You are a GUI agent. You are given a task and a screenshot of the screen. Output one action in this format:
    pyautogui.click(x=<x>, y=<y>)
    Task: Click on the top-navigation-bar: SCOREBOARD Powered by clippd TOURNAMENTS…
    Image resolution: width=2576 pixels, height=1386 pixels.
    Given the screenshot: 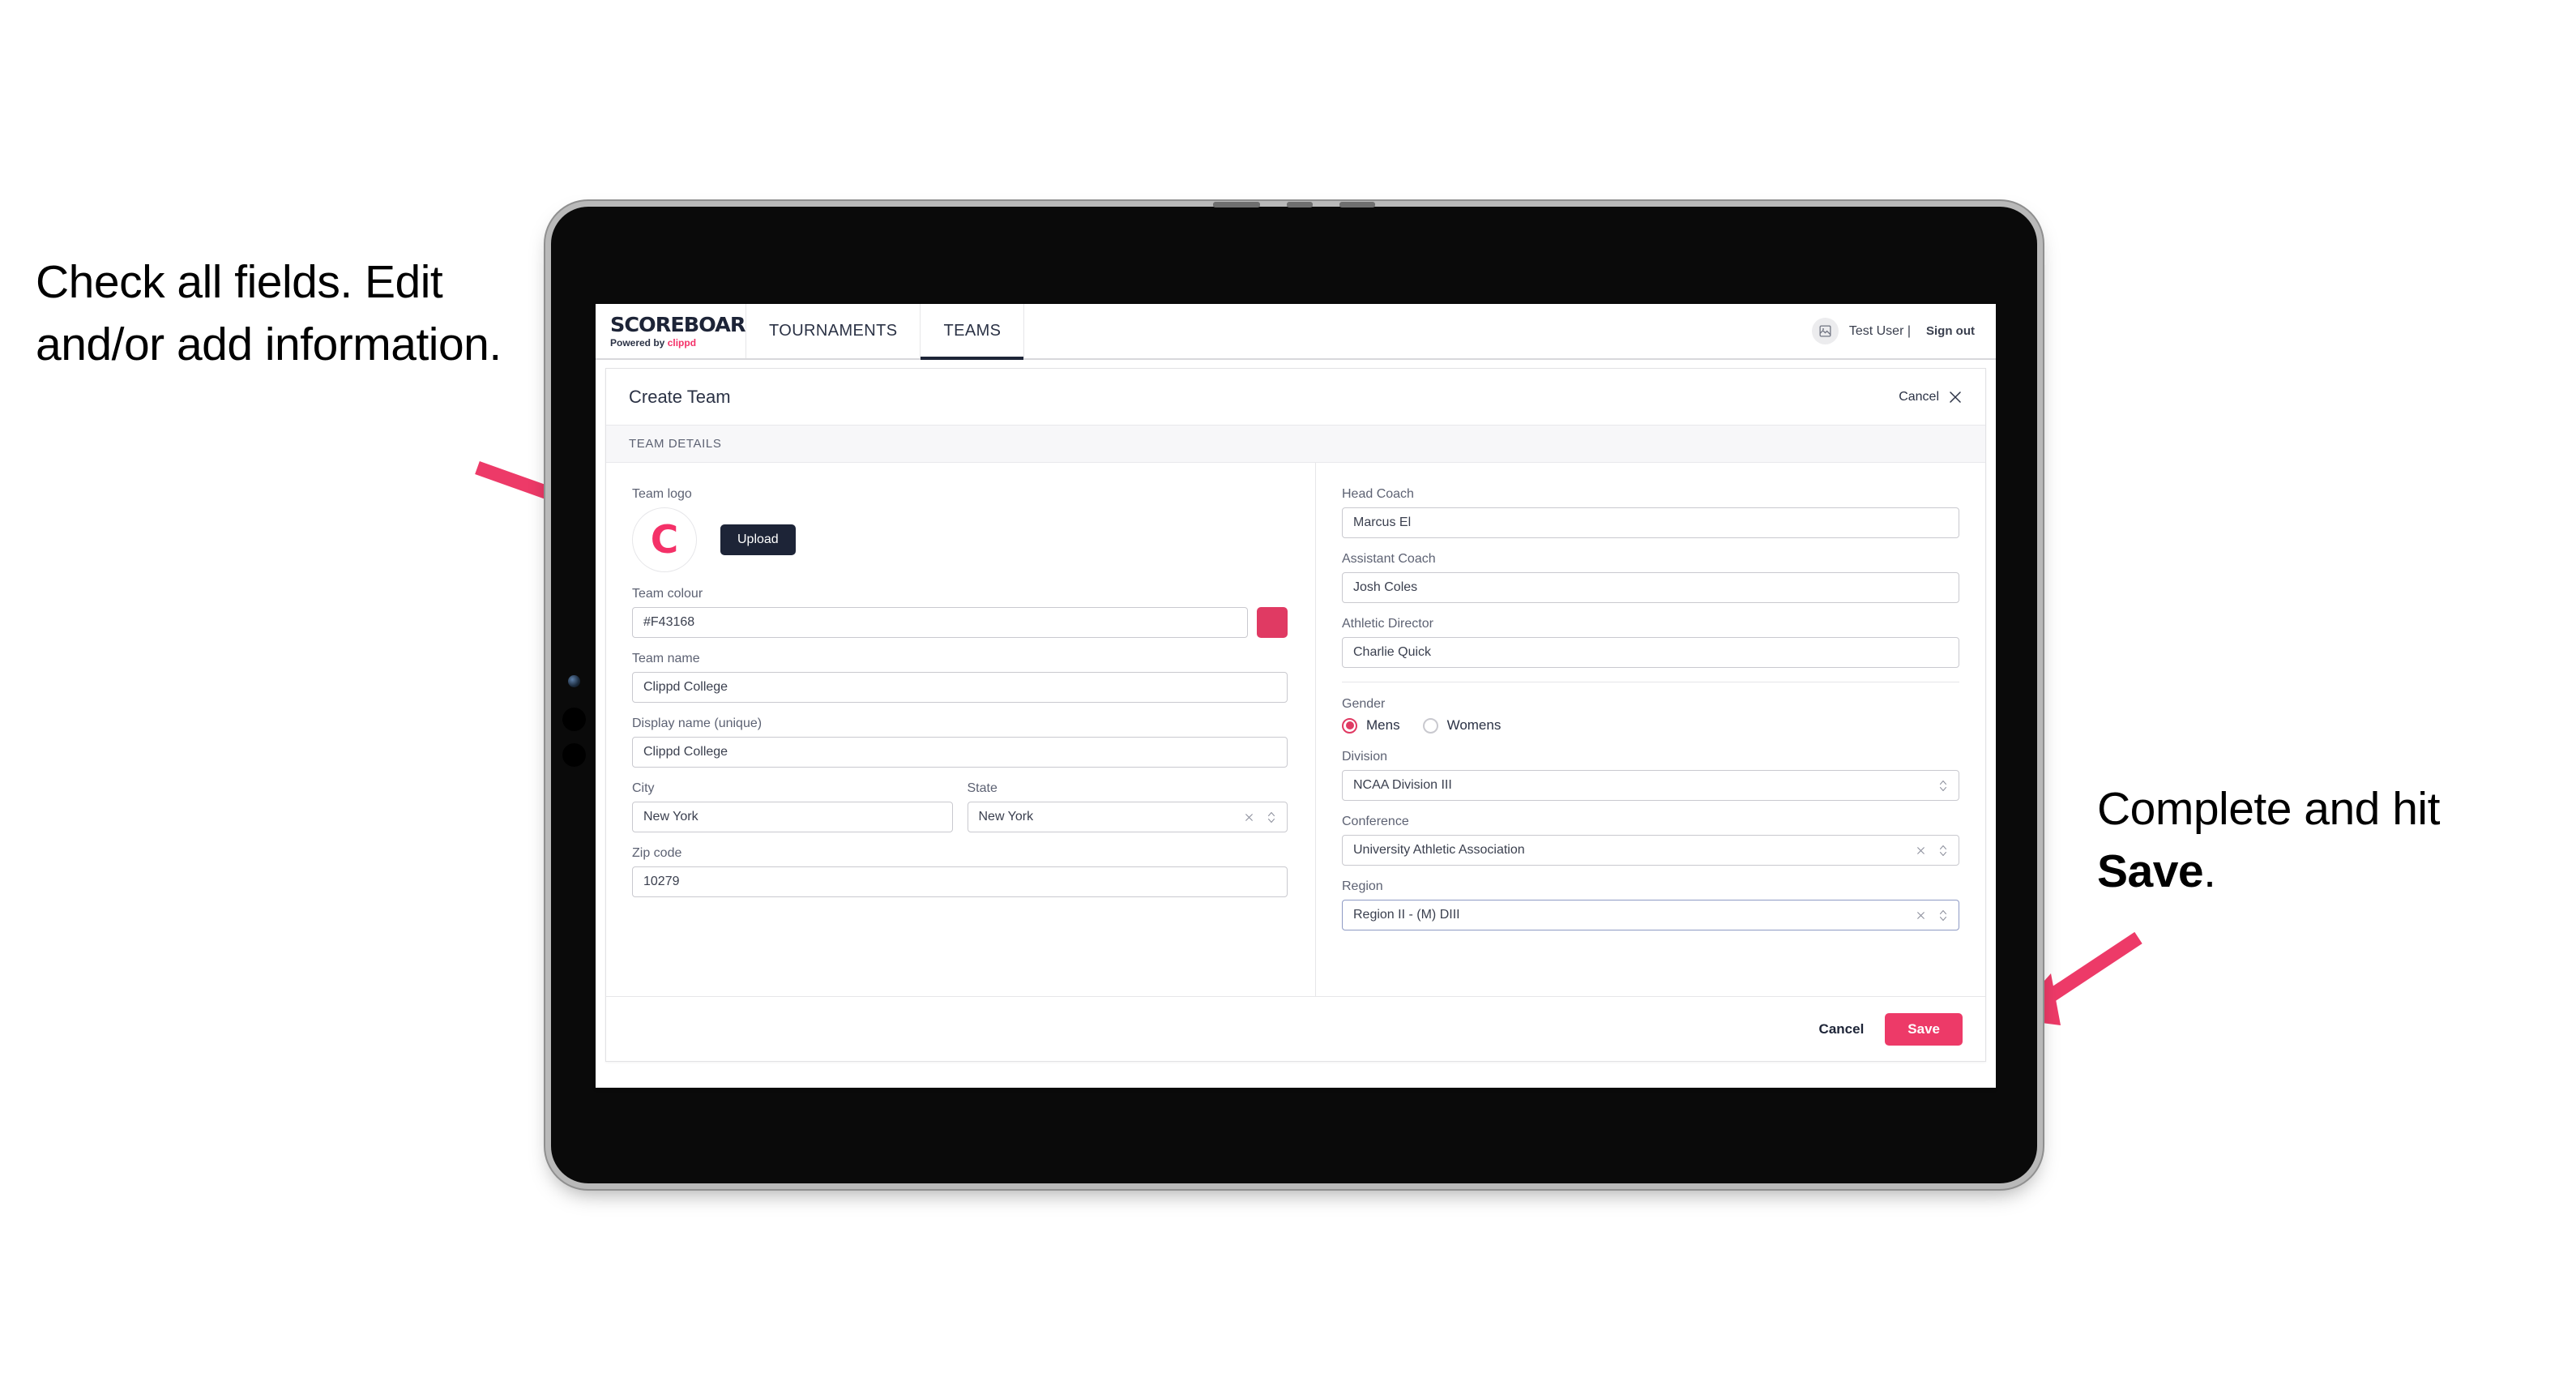 What is the action you would take?
    pyautogui.click(x=1296, y=332)
    